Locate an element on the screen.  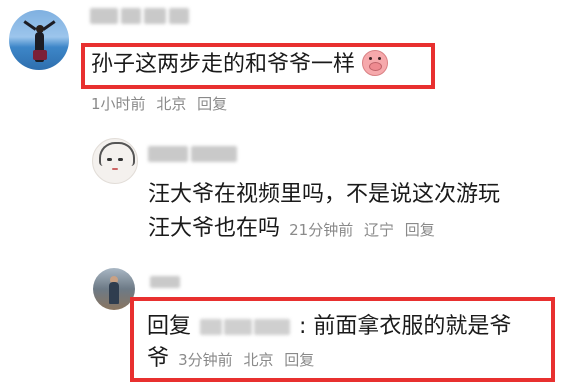
reply-1-line-2: 汪大爷也在吗 is located at coordinates (214, 228).